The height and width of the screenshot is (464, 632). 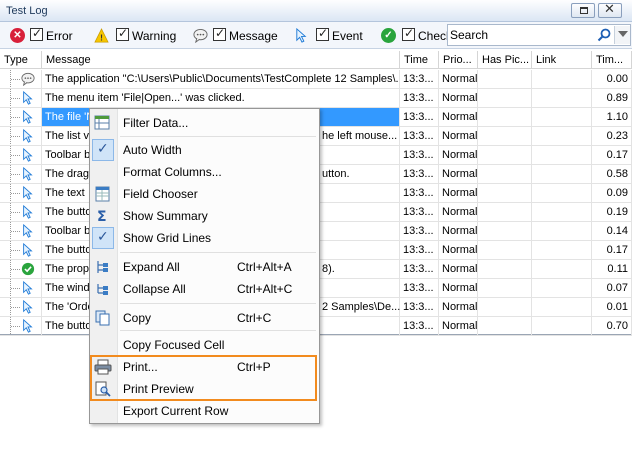 I want to click on menu-item-copy-focused-cell: Copy Focused Cell, so click(x=205, y=345).